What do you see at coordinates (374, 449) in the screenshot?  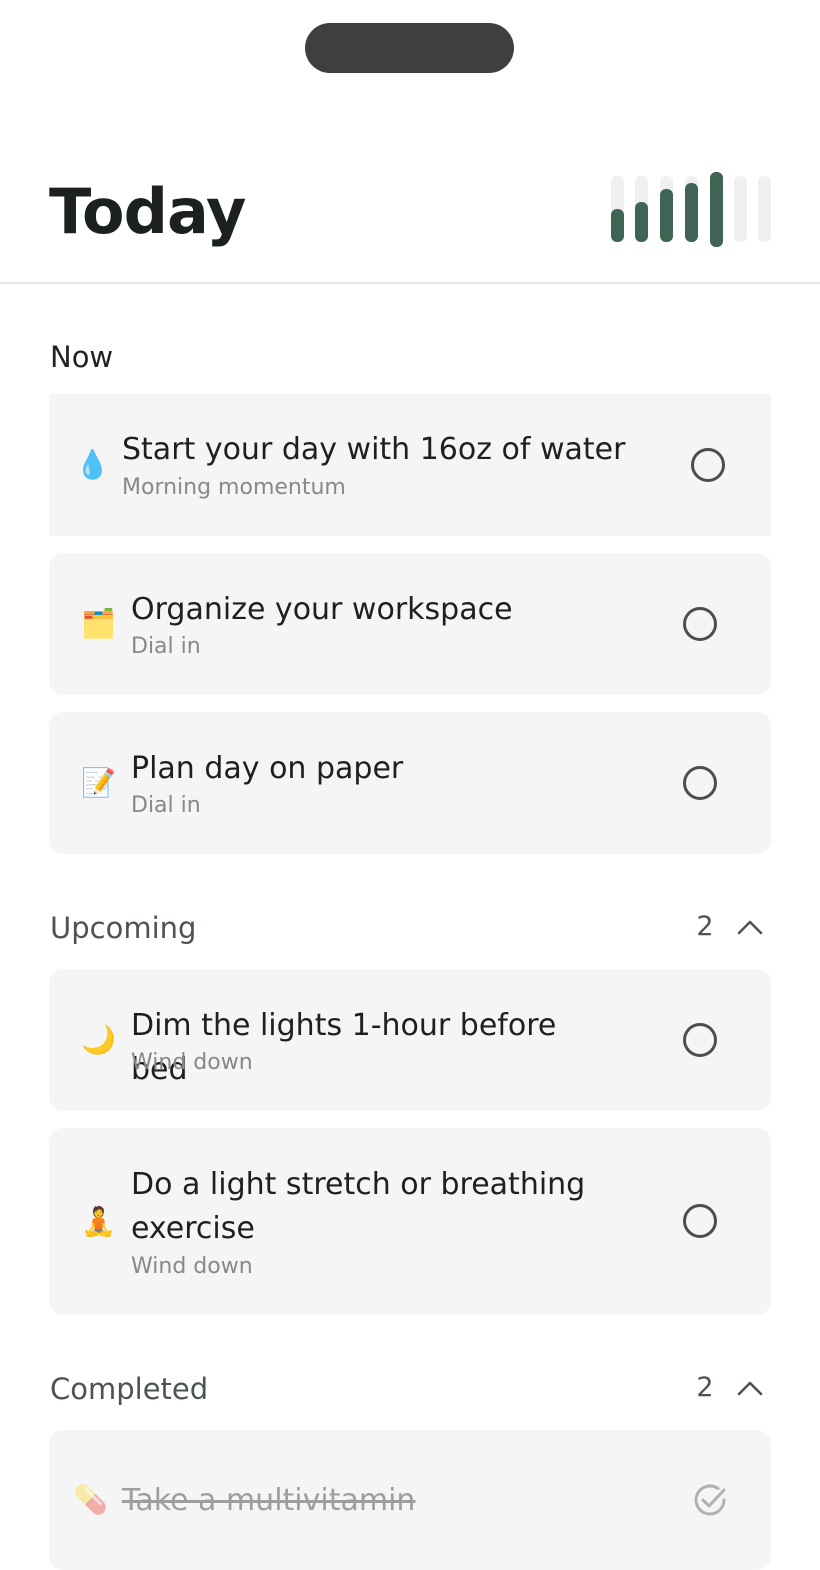 I see `task-title: Start your day with 16oz of water` at bounding box center [374, 449].